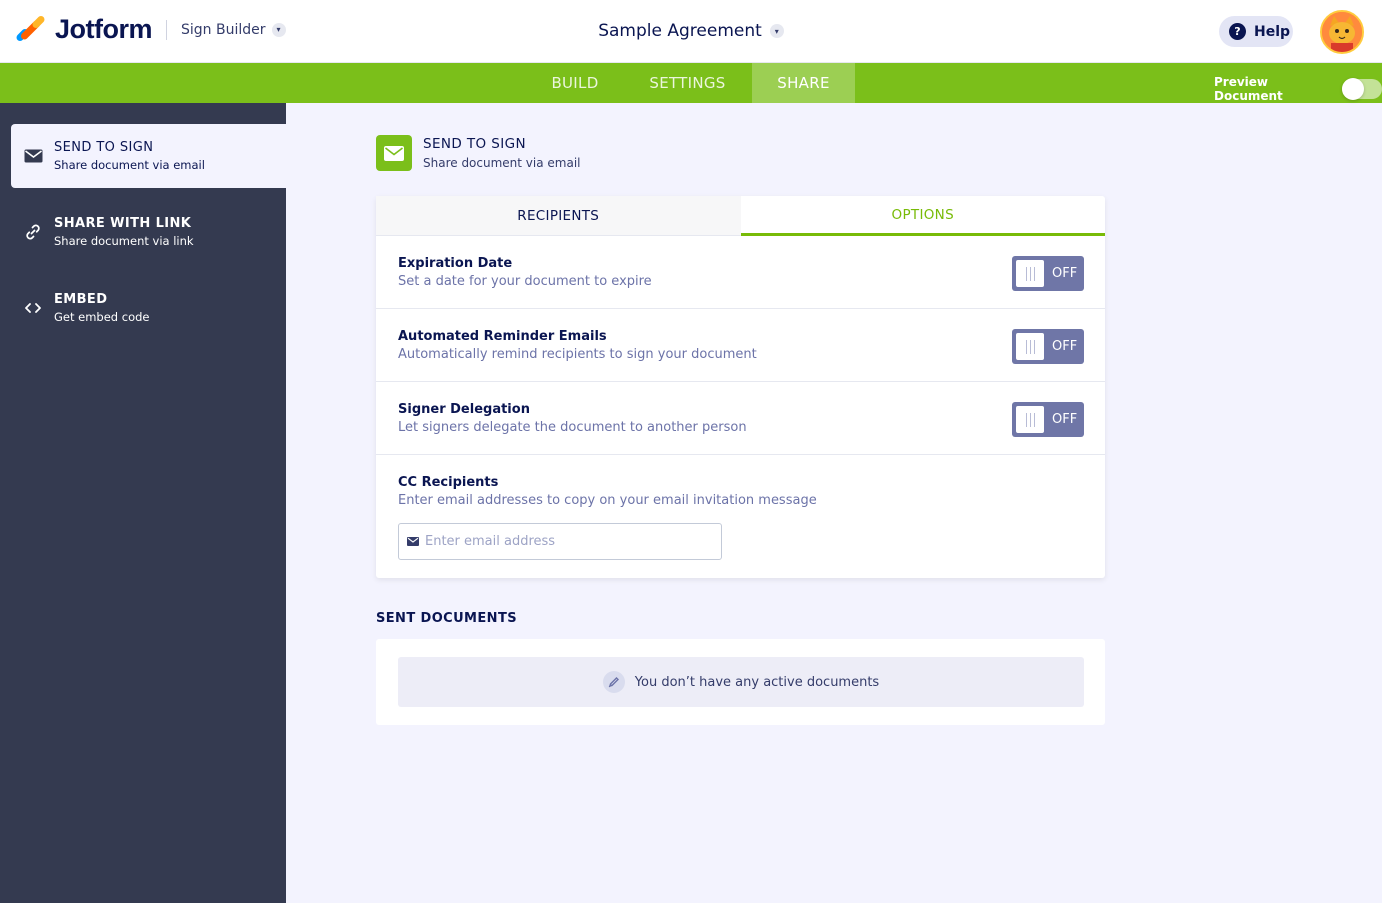  I want to click on cc-email-field, so click(560, 541).